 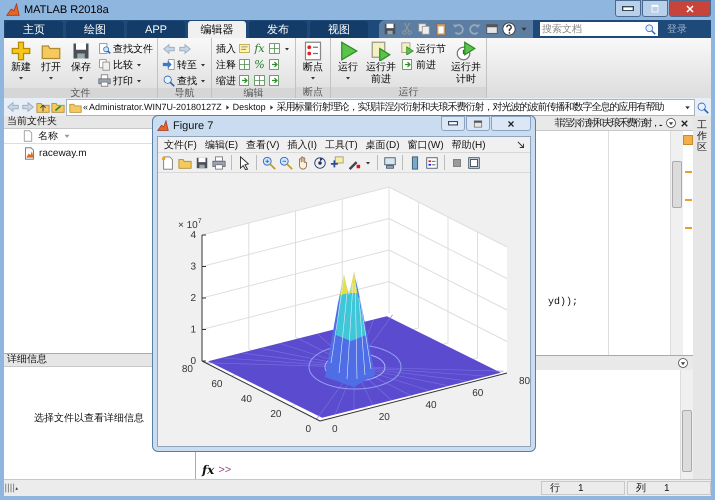 I want to click on column-header: 名称, so click(x=48, y=136).